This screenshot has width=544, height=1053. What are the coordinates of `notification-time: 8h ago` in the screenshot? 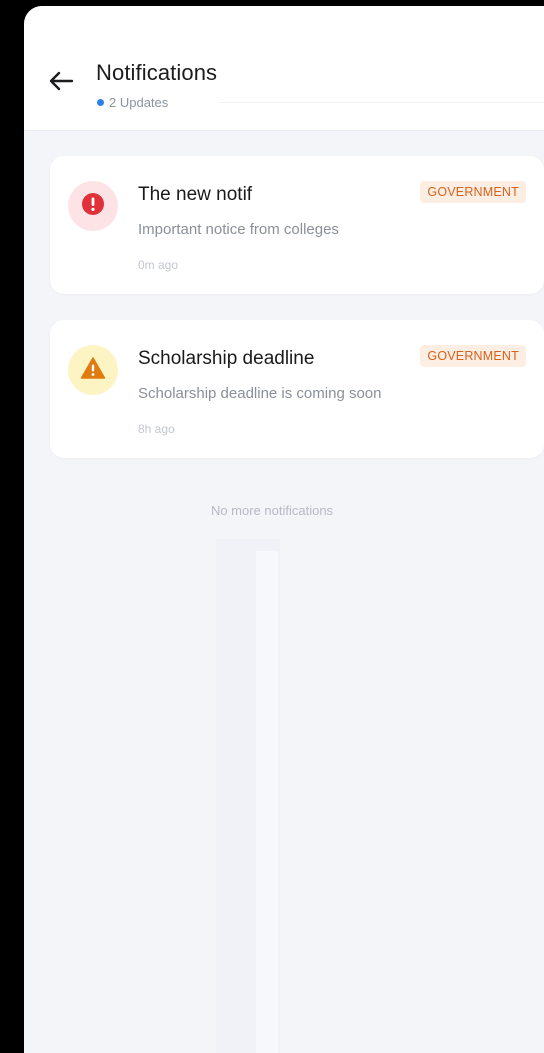 It's located at (156, 429).